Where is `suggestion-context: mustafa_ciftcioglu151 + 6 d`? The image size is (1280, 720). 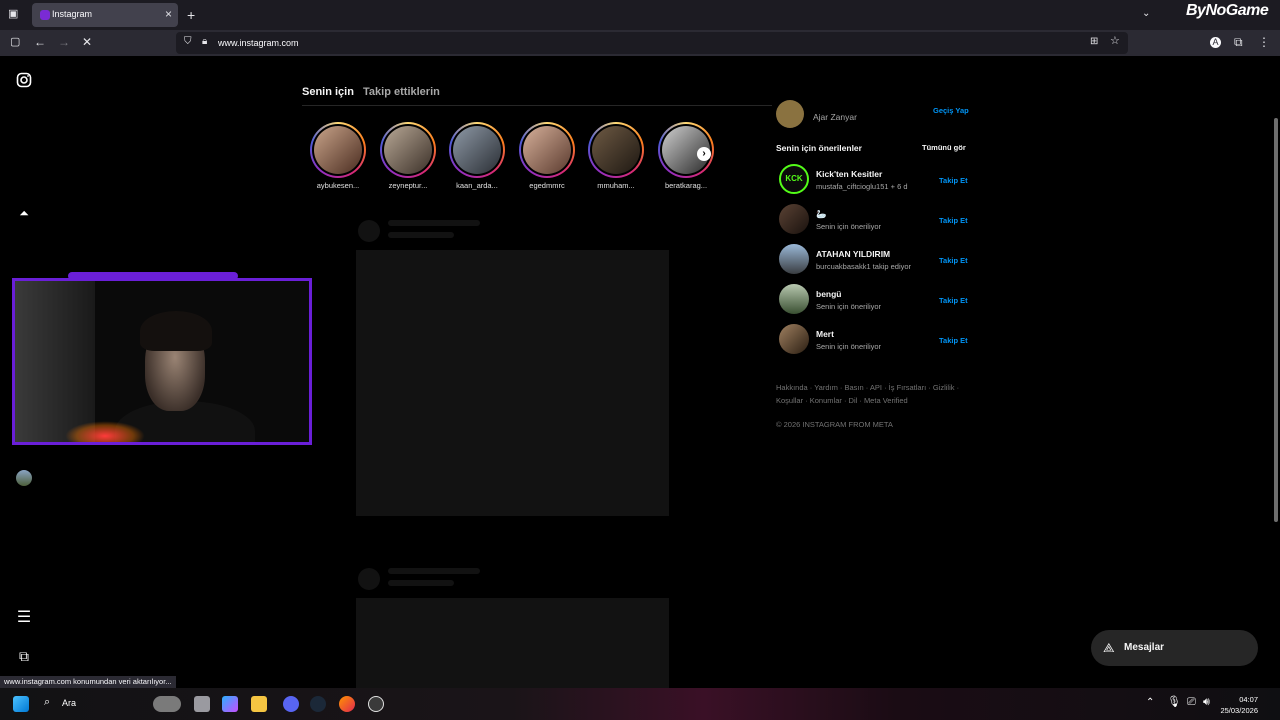
suggestion-context: mustafa_ciftcioglu151 + 6 d is located at coordinates (862, 186).